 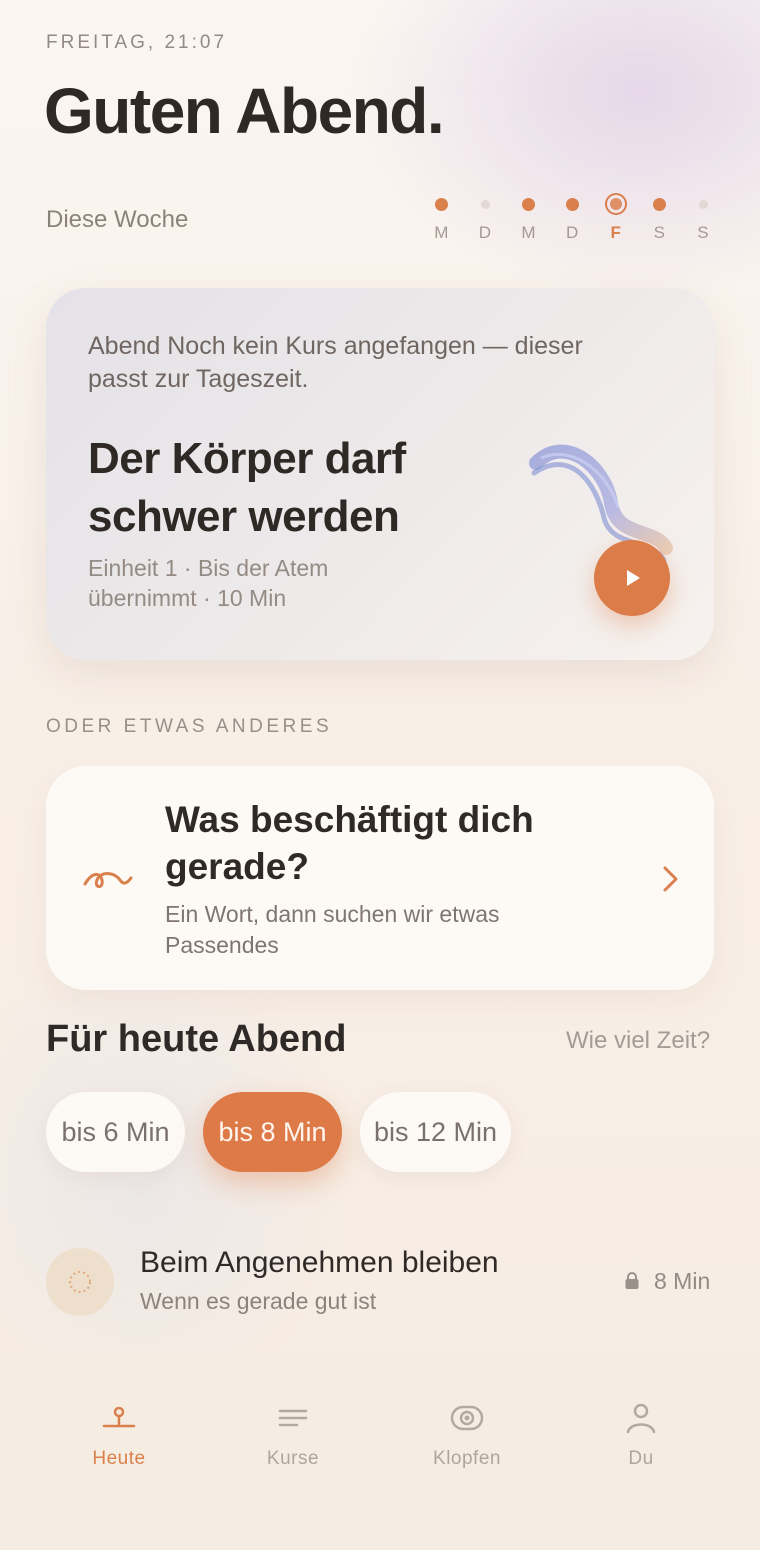 I want to click on week-day-thursday: D, so click(x=573, y=217).